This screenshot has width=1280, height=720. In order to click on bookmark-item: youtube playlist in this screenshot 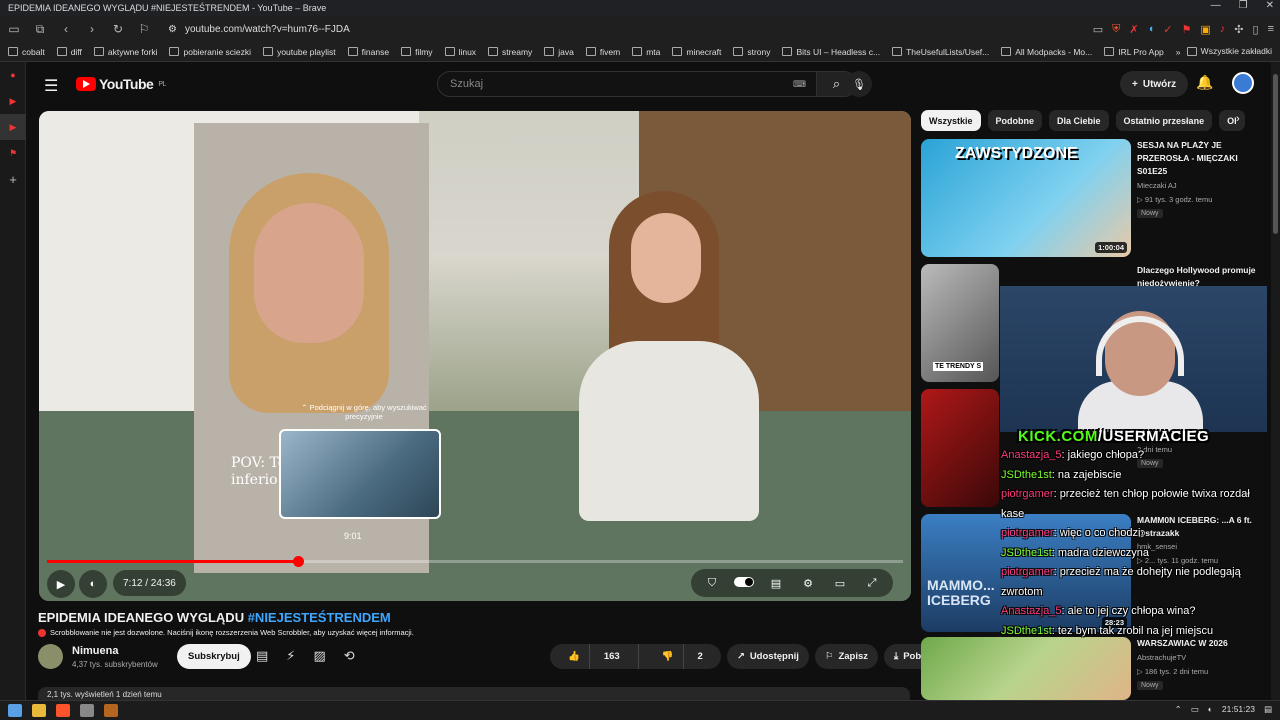, I will do `click(299, 52)`.